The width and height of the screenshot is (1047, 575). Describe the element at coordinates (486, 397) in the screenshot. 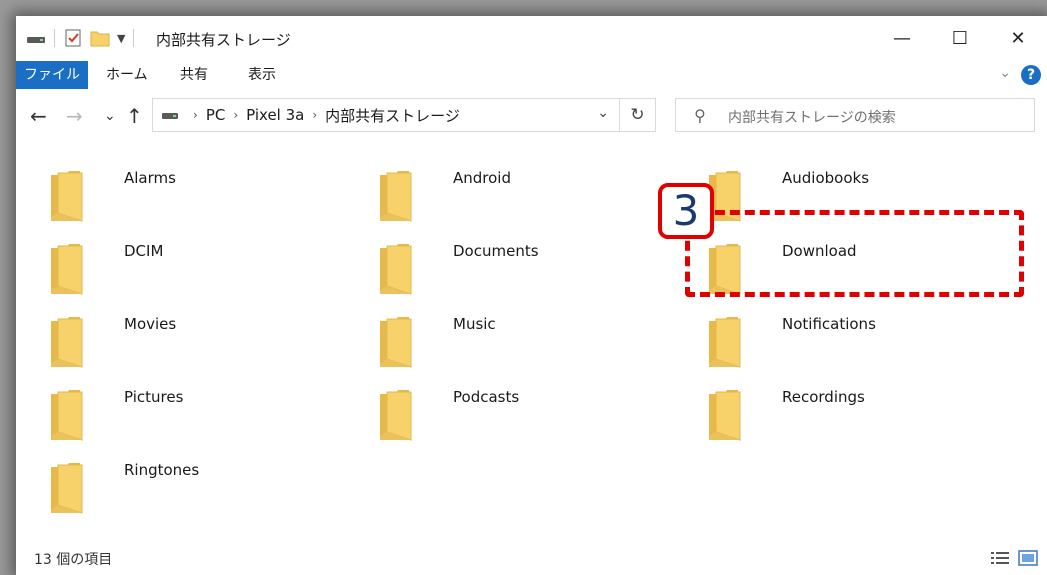

I see `folder-label: Podcasts` at that location.